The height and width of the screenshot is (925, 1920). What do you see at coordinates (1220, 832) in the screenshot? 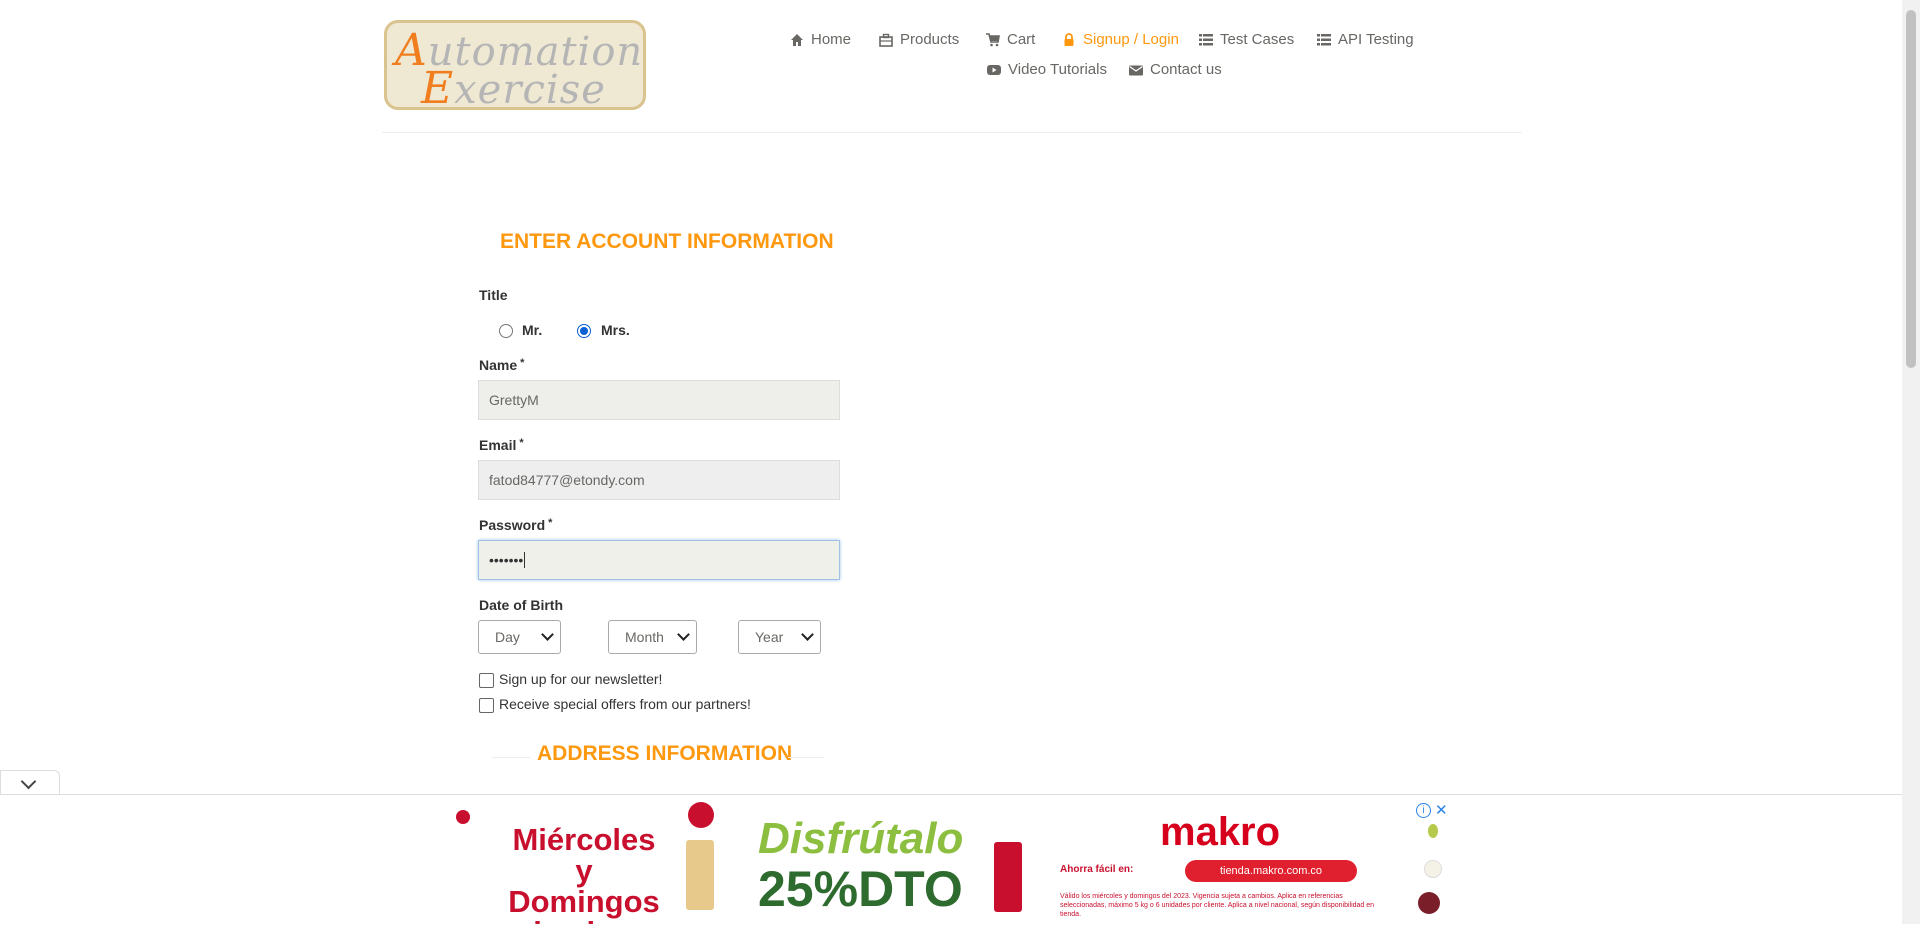
I see `ad-brand-logo: makro` at bounding box center [1220, 832].